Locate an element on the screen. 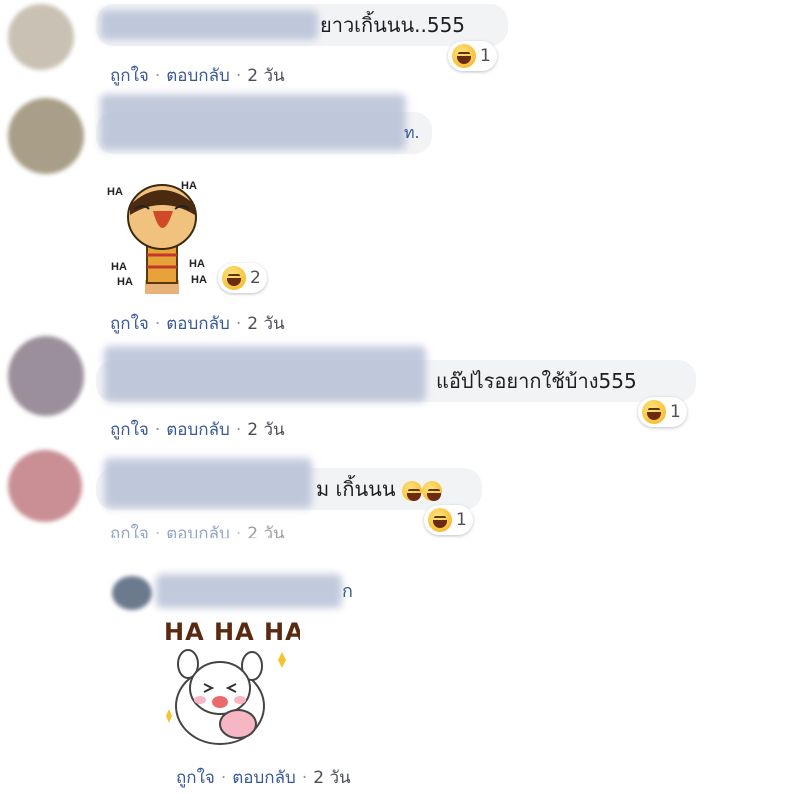 The image size is (800, 799). reply-actions: ถูกใจ · ตอบกลับ · 2 วัน is located at coordinates (263, 778).